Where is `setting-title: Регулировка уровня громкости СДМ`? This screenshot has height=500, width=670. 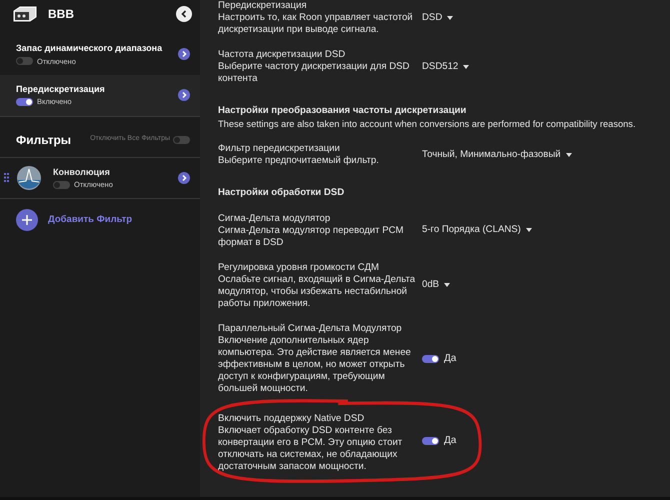
setting-title: Регулировка уровня громкости СДМ is located at coordinates (299, 268).